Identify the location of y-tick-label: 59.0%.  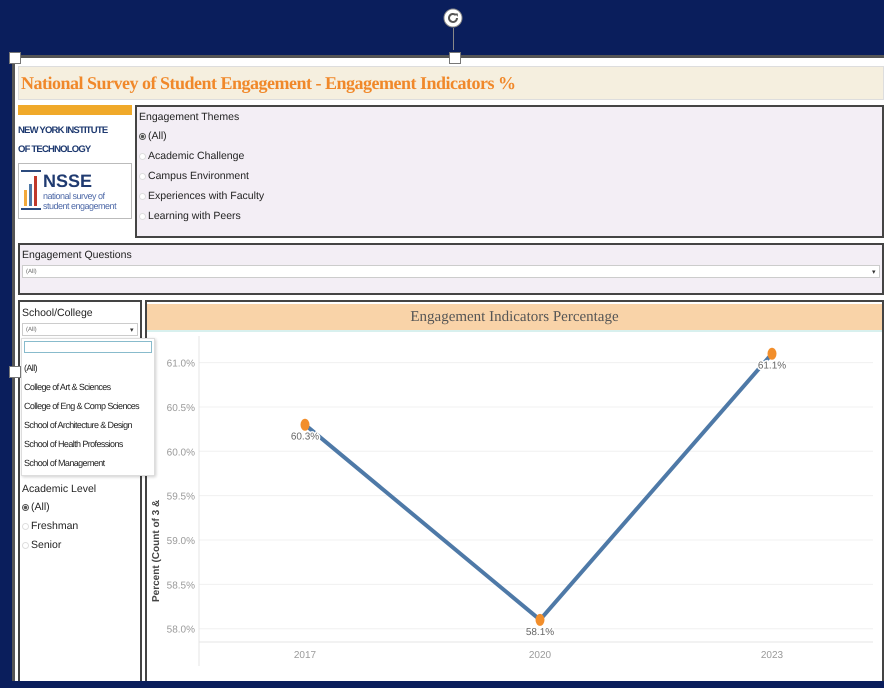
(180, 541).